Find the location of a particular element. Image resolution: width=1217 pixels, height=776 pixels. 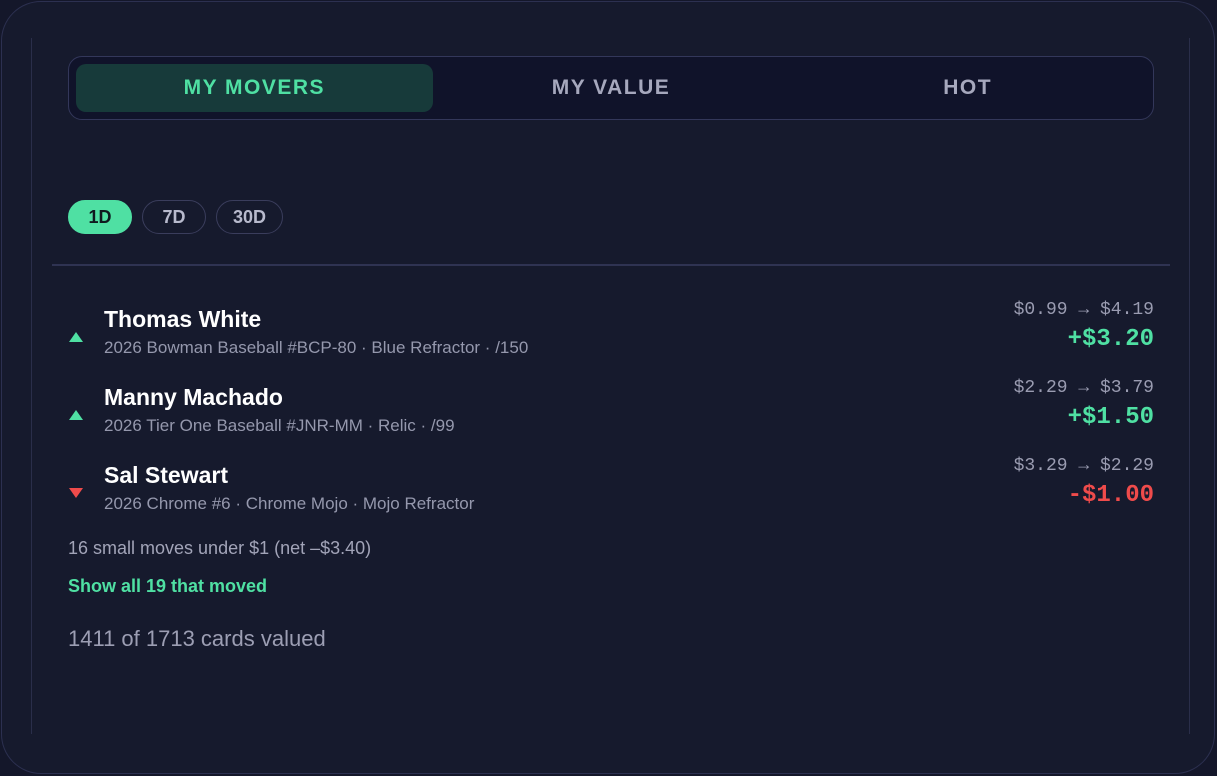

card-player-name: Sal Stewart is located at coordinates (166, 475).